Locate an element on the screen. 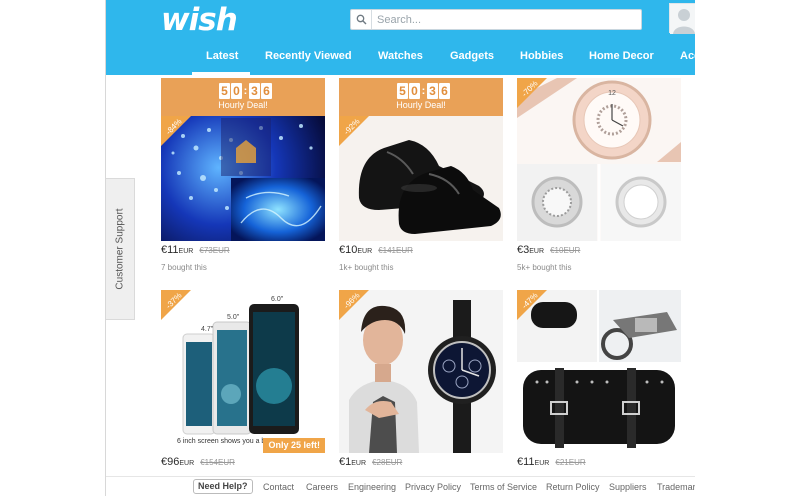  price: €3 is located at coordinates (523, 250).